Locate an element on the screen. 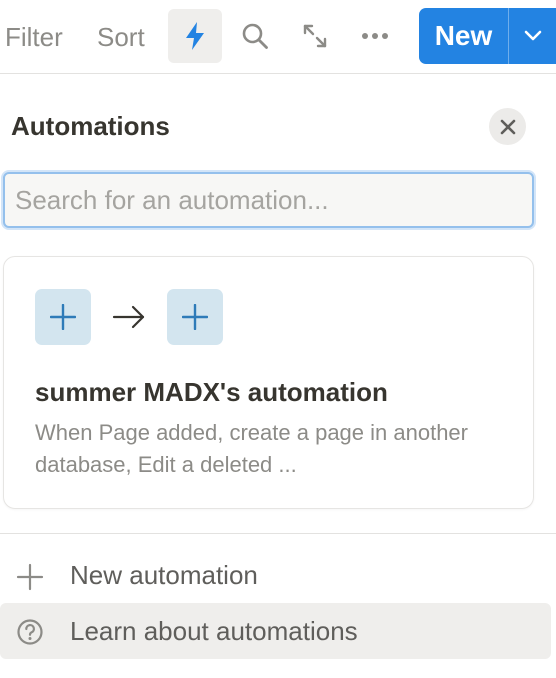 This screenshot has height=678, width=556. new-button-group: New is located at coordinates (487, 36).